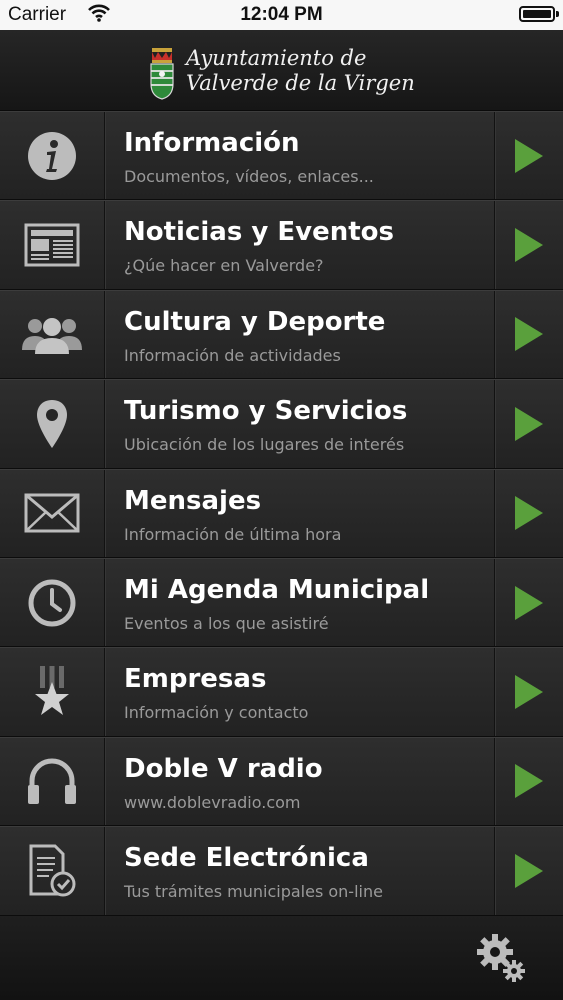  What do you see at coordinates (52, 423) in the screenshot?
I see `location-pin-icon` at bounding box center [52, 423].